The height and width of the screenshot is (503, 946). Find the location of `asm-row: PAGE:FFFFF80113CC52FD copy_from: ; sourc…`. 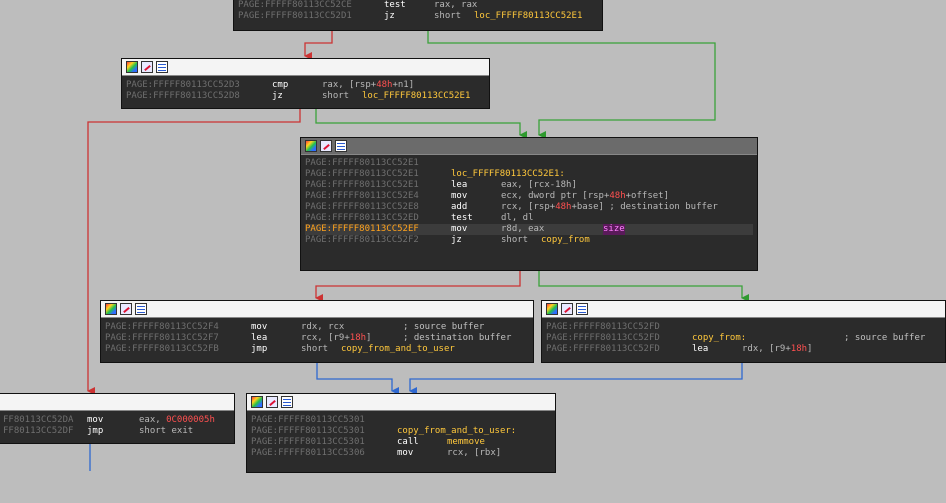

asm-row: PAGE:FFFFF80113CC52FD copy_from: ; sourc… is located at coordinates (743, 338).